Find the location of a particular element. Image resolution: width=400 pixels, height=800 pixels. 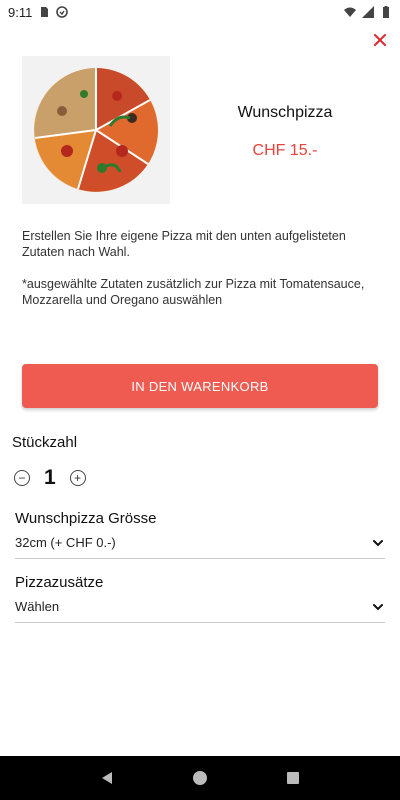

extras-option: Pizzazusätze Wählen is located at coordinates (200, 598).